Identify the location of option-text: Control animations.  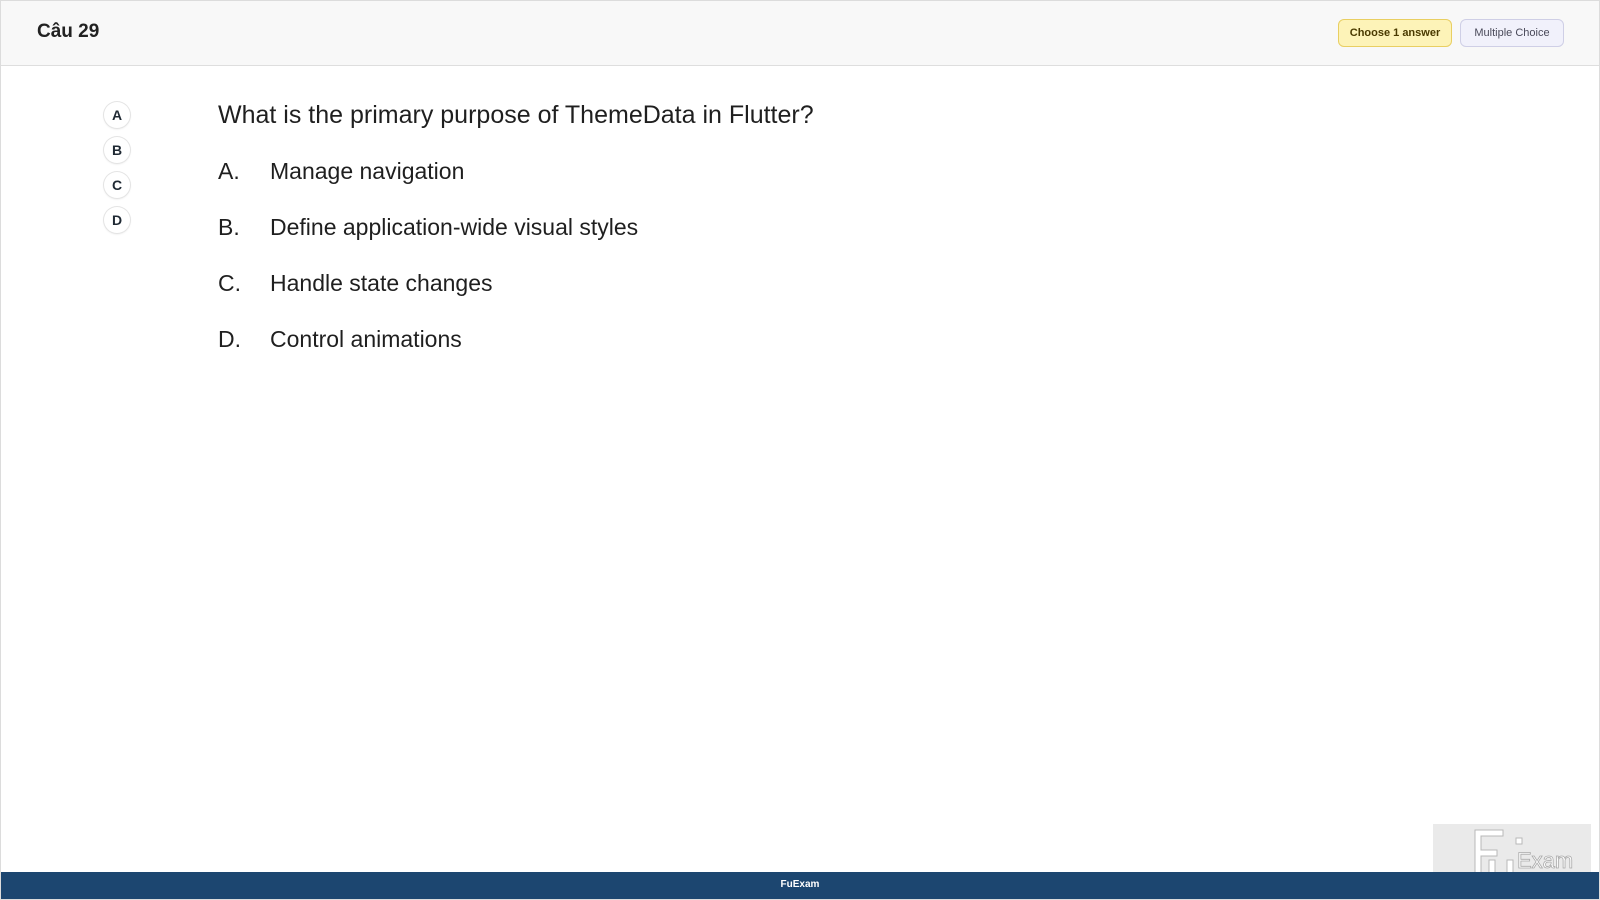
(366, 339).